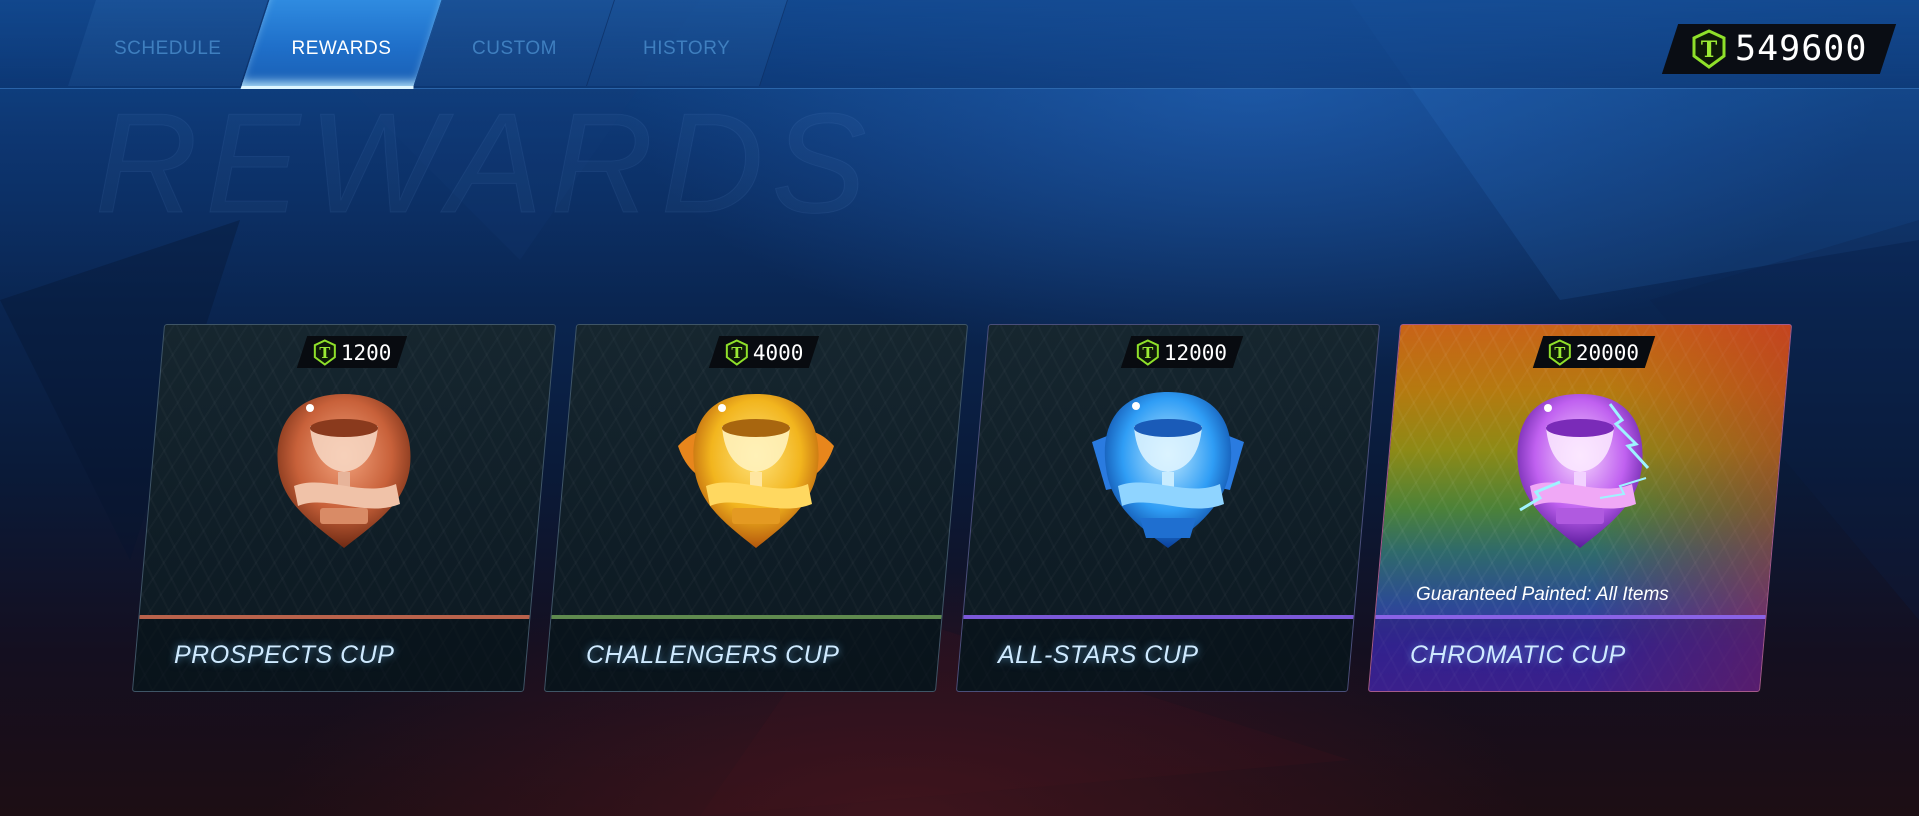 Image resolution: width=1919 pixels, height=816 pixels. I want to click on tab-rewards: REWARDS, so click(341, 44).